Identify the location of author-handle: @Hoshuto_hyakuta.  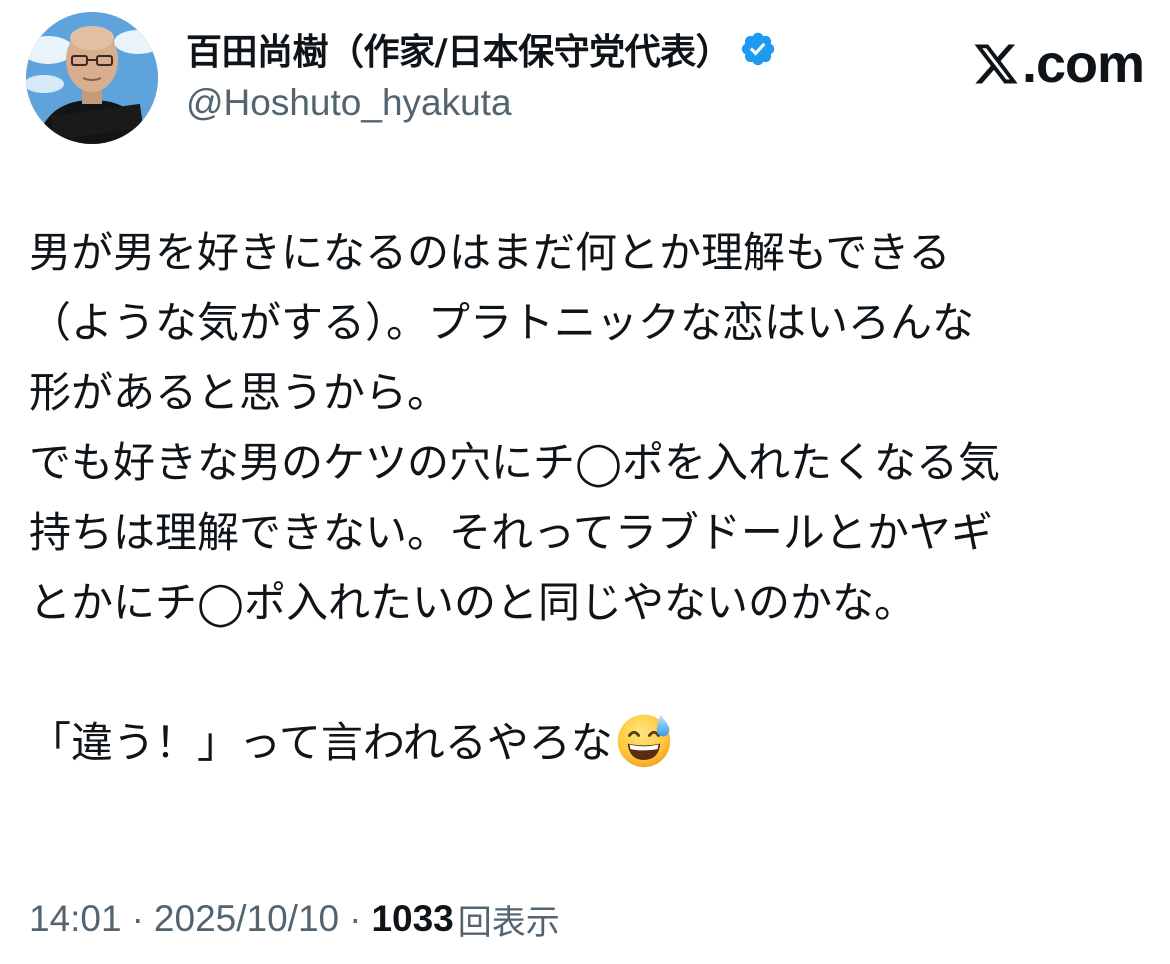
(481, 103).